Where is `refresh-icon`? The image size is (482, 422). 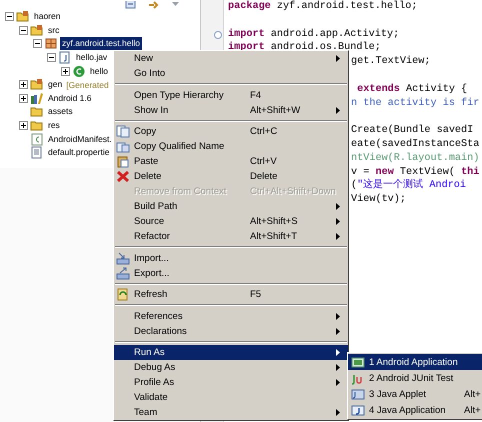
refresh-icon is located at coordinates (123, 294).